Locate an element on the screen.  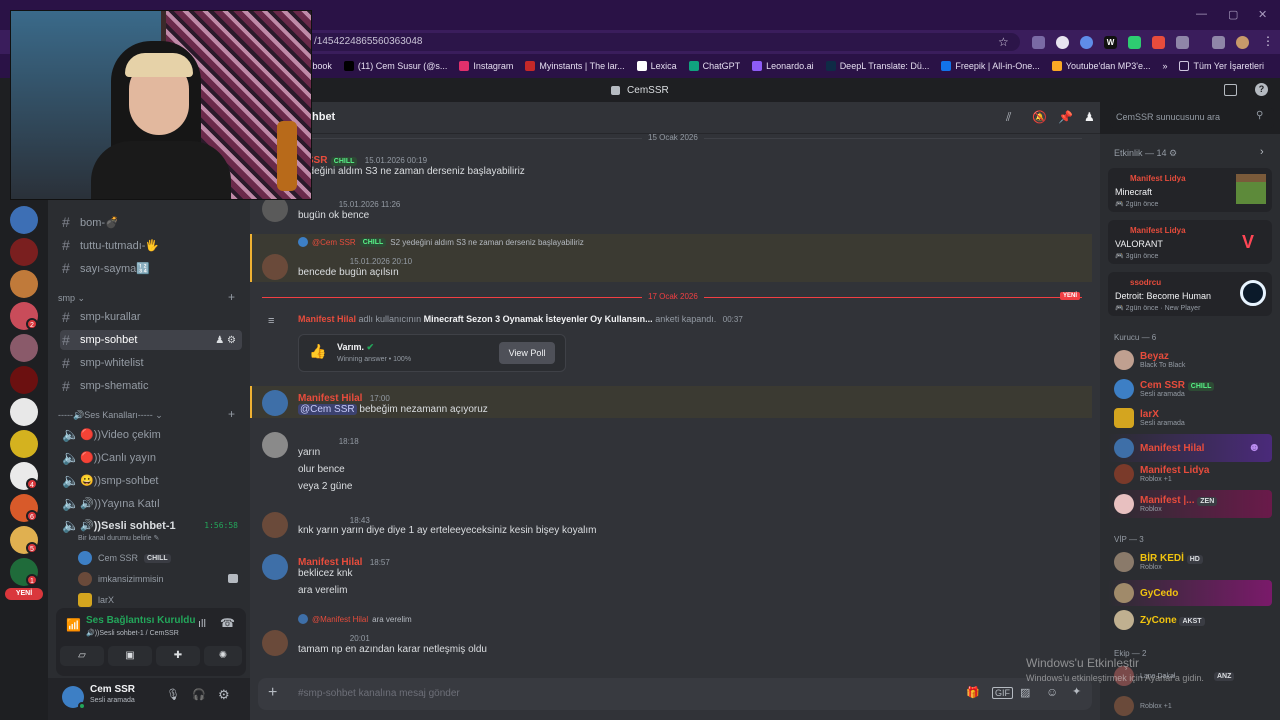
voice-status: Bir kanal durumu belirle ✎ is located at coordinates (118, 538).